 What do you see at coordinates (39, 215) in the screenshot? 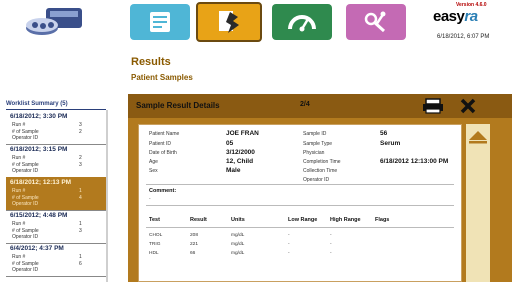
I see `worklist-item-date: 6/15/2012; 4:48 PM` at bounding box center [39, 215].